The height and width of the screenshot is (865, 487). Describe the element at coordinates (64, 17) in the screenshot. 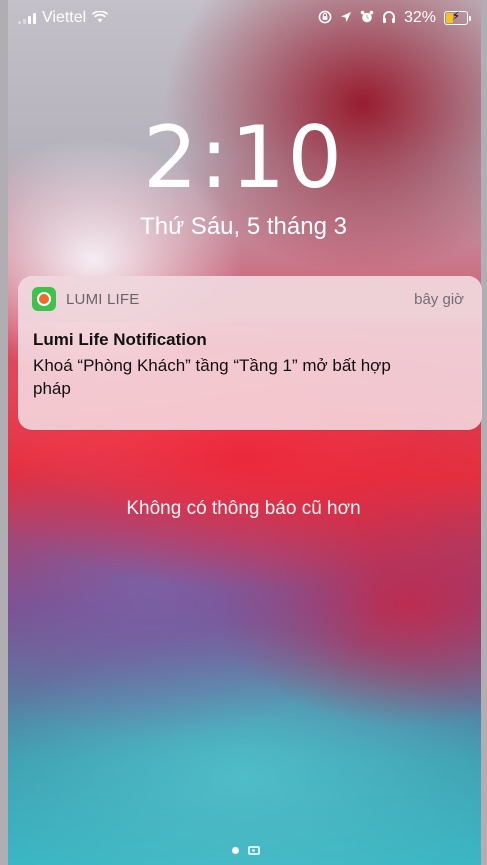

I see `carrier-name: Viettel` at that location.